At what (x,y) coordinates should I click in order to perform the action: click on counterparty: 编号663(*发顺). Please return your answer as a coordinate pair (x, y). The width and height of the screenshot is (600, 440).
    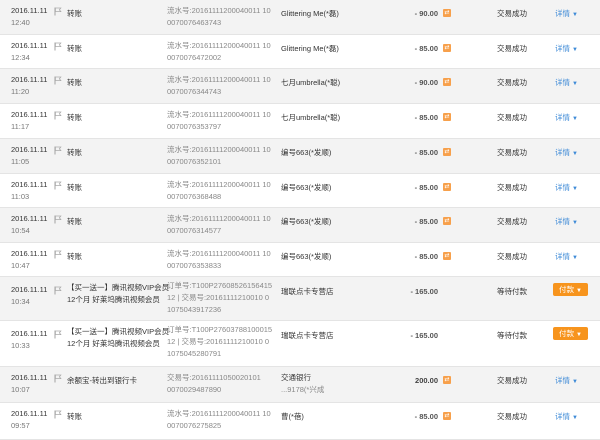
    Looking at the image, I should click on (306, 222).